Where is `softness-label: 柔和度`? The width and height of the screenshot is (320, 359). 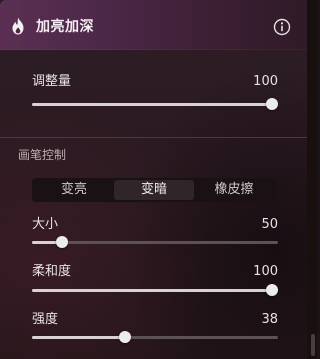 softness-label: 柔和度 is located at coordinates (52, 271).